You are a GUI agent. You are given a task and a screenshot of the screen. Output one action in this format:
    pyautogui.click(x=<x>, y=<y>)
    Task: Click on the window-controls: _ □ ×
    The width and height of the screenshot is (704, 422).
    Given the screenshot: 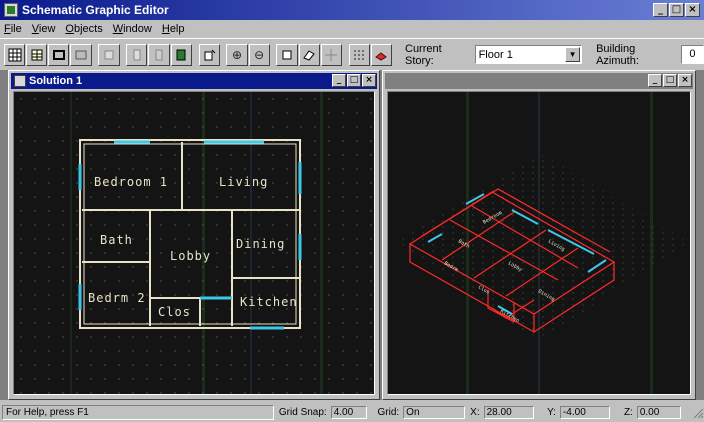 What is the action you would take?
    pyautogui.click(x=676, y=10)
    